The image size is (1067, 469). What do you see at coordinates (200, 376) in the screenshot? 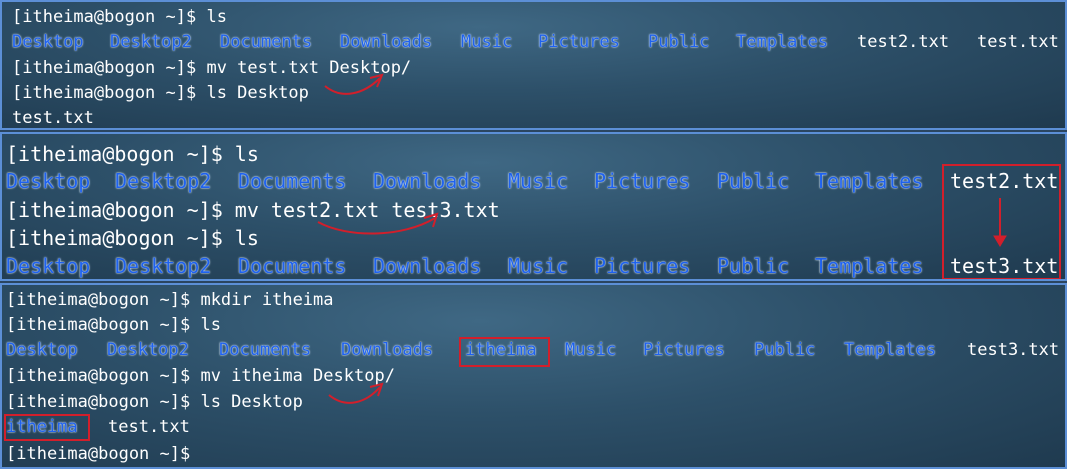
I see `prompt-line: [itheima@bogon ~]$ mv itheima Desktop/` at bounding box center [200, 376].